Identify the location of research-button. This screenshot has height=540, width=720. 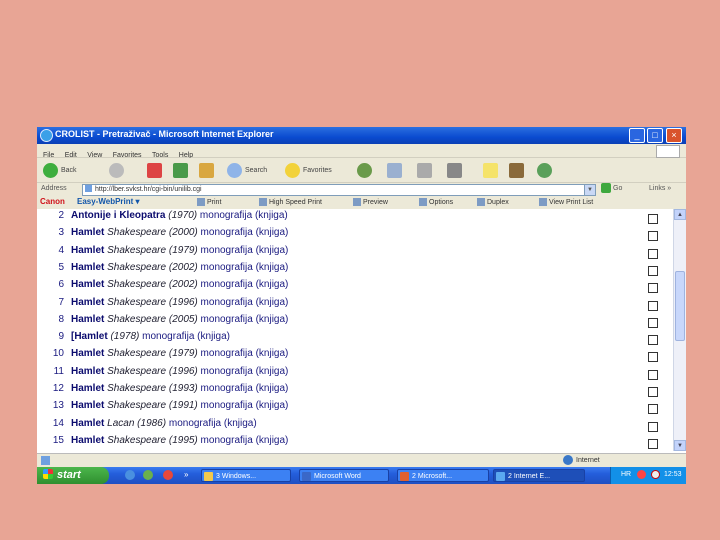
(516, 170).